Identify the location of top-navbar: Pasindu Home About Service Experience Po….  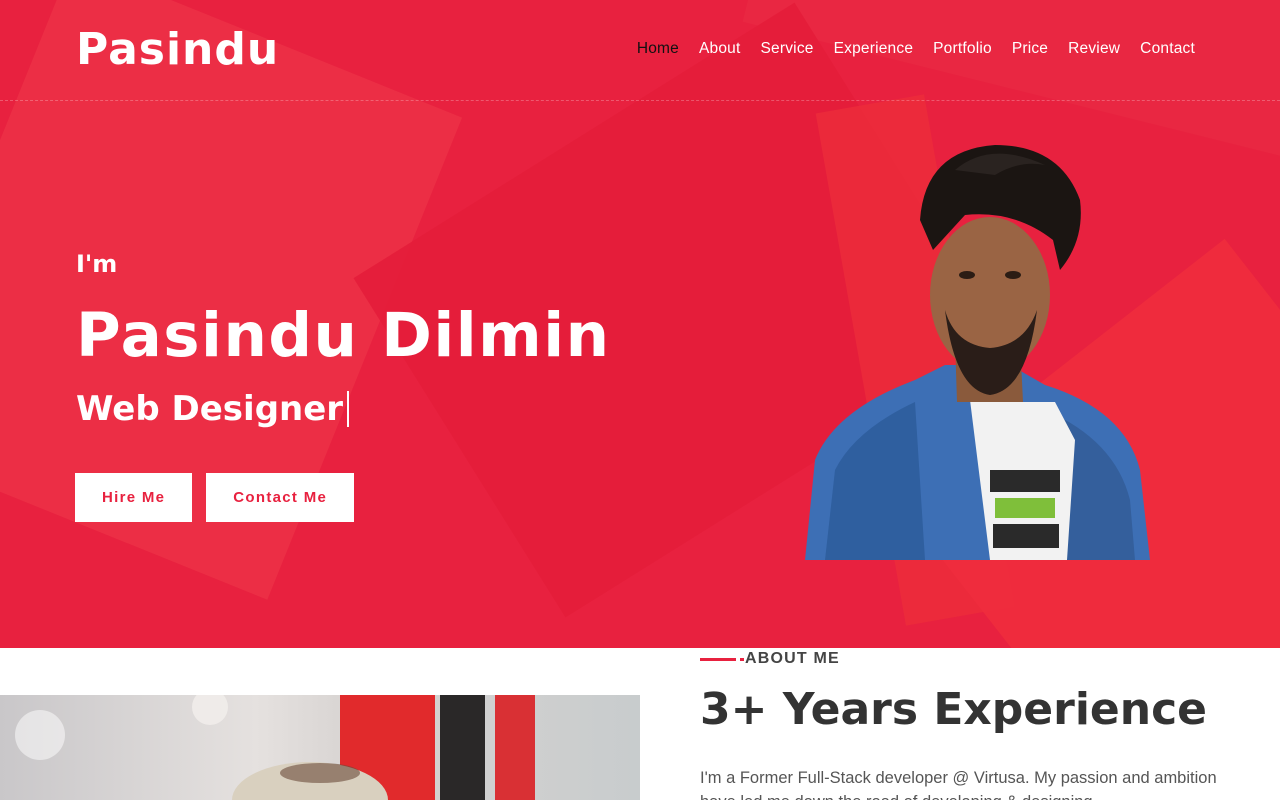
(640, 50).